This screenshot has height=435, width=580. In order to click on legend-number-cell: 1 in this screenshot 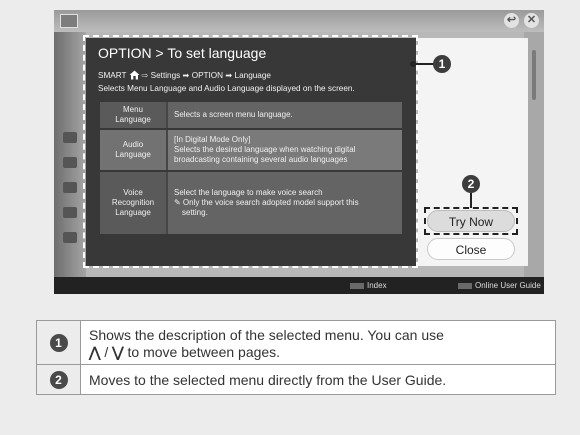, I will do `click(58, 342)`.